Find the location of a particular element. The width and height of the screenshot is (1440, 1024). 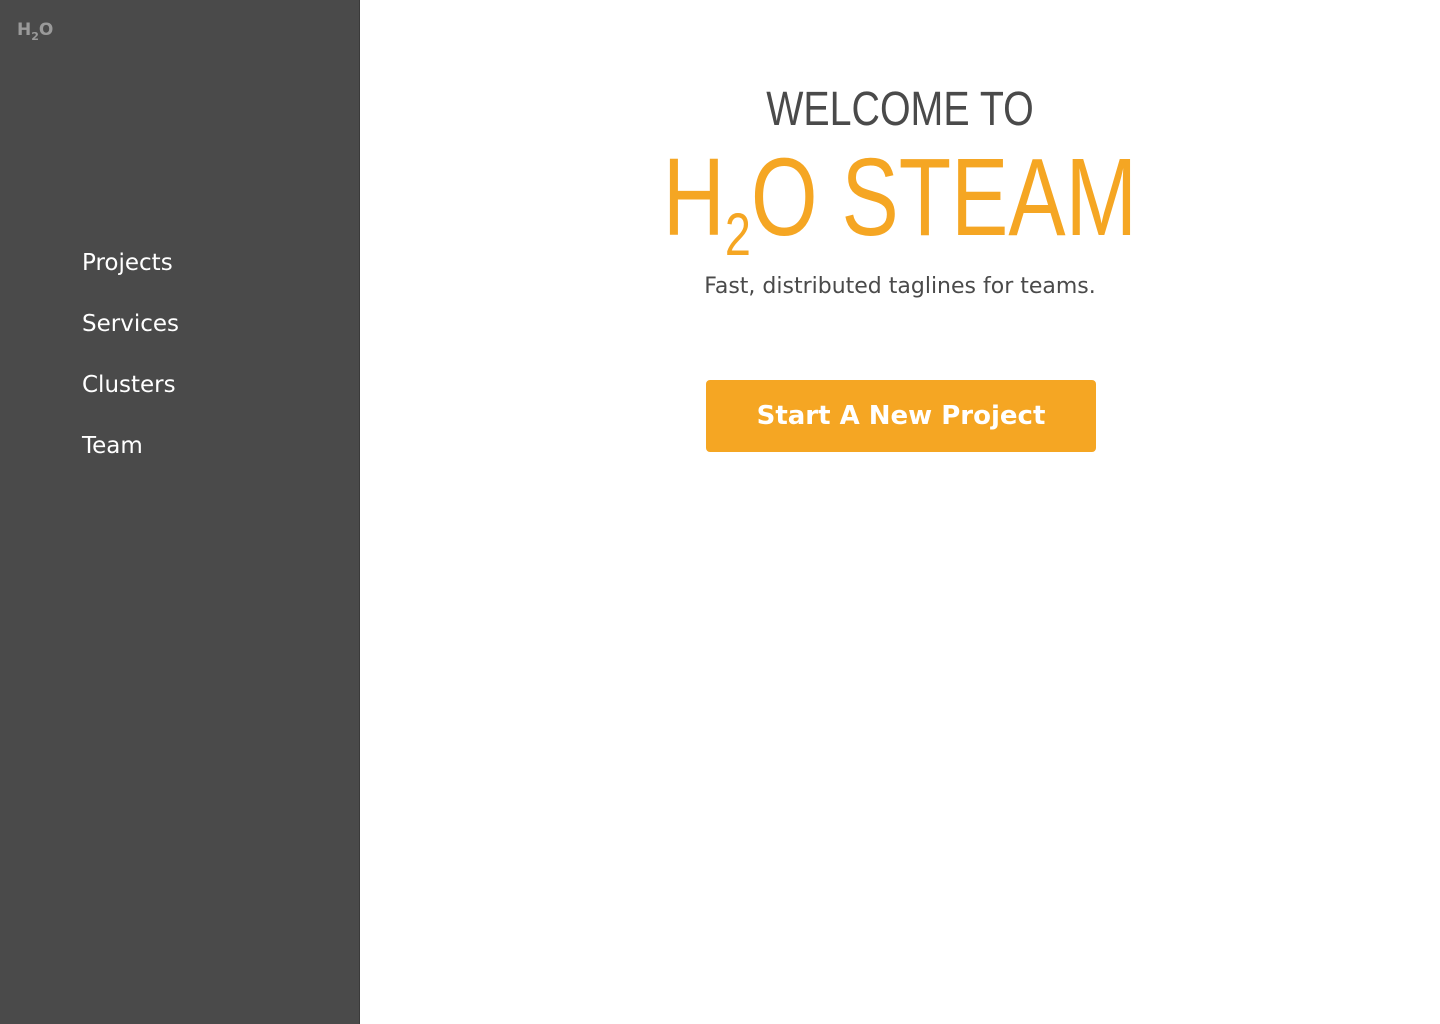

sidebar-item-services: Services is located at coordinates (130, 336).